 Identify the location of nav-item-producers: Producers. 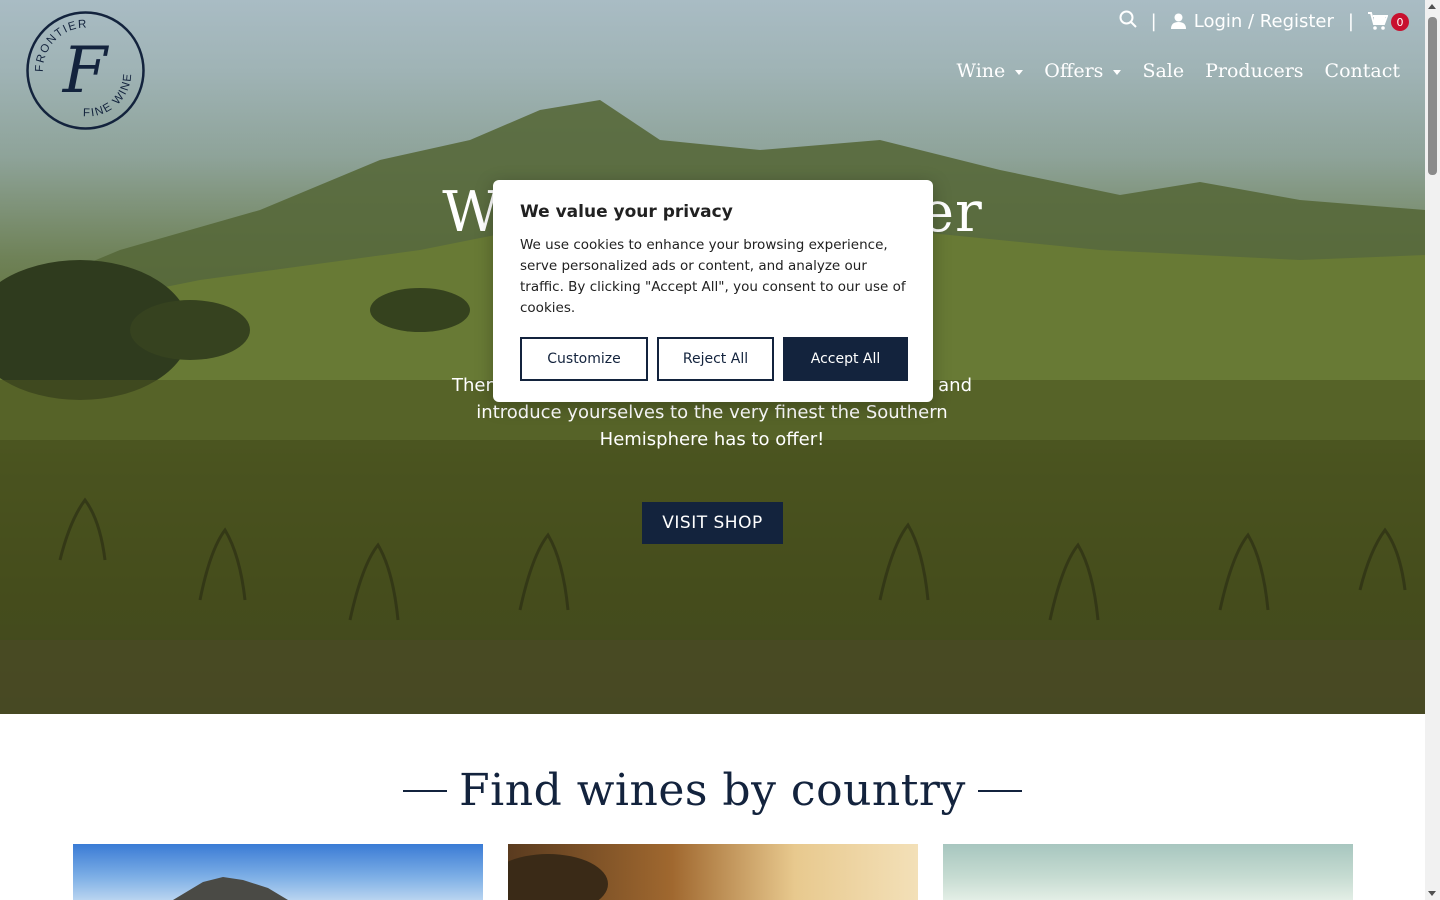
(1254, 71).